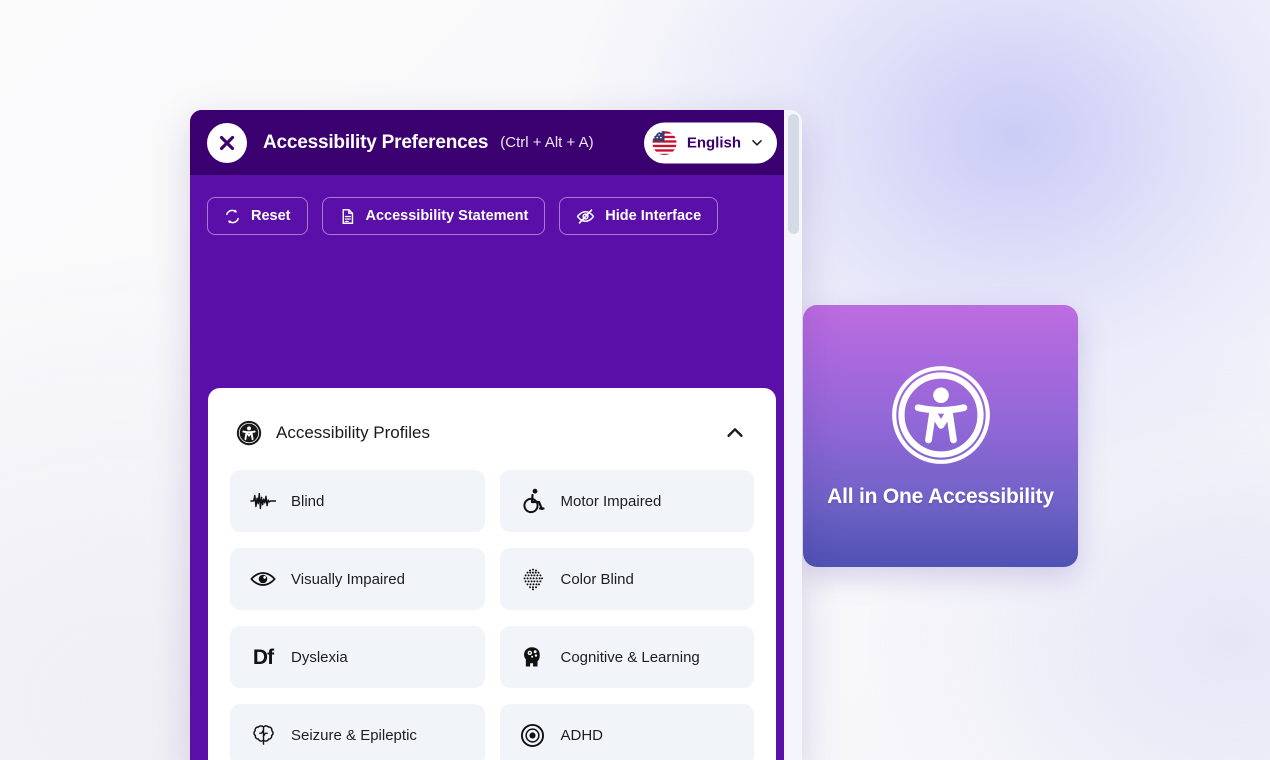  What do you see at coordinates (263, 501) in the screenshot?
I see `sound-wave-icon` at bounding box center [263, 501].